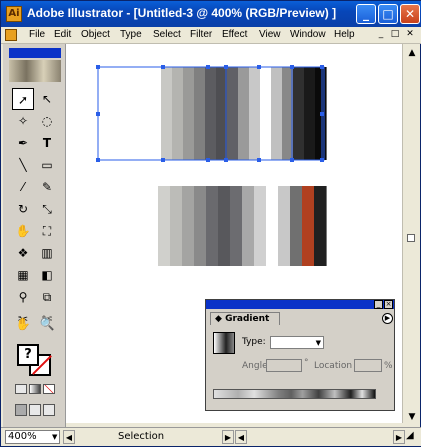 The image size is (421, 447). I want to click on scroll-up-arrow-icon: ▲, so click(412, 53).